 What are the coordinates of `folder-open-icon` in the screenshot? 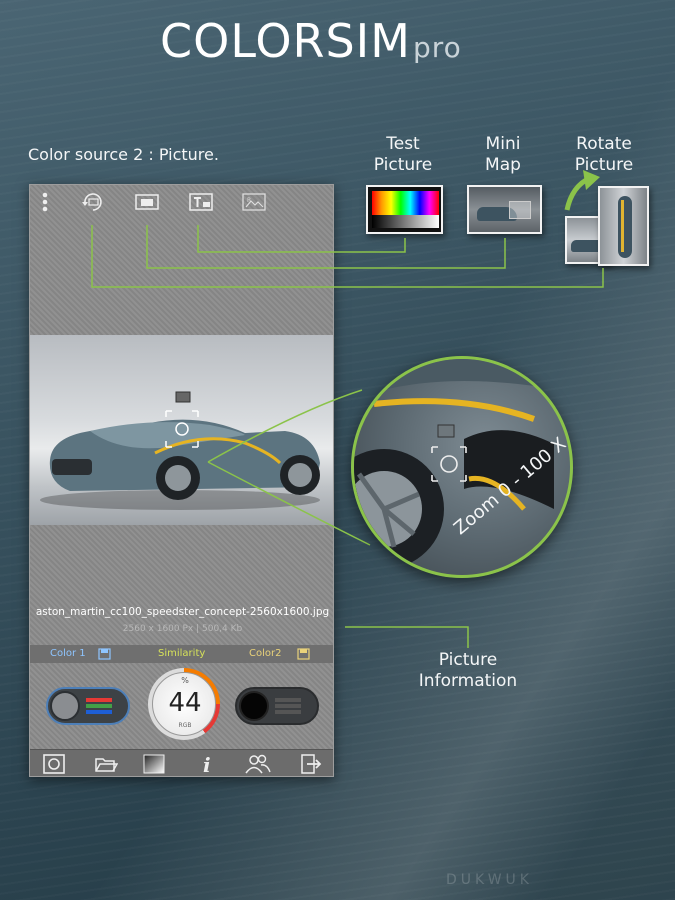 It's located at (106, 764).